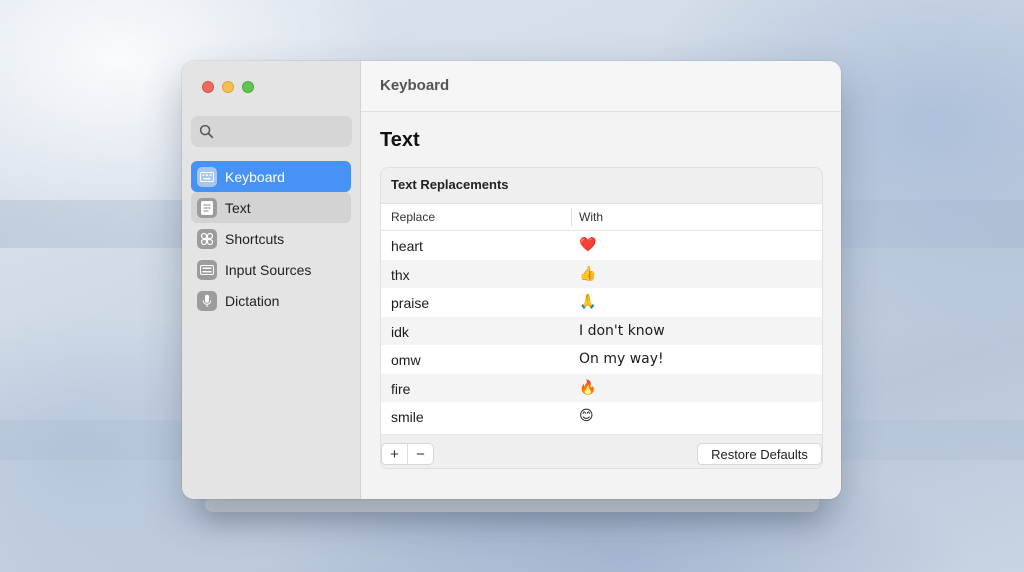 The image size is (1024, 572). What do you see at coordinates (601, 86) in the screenshot?
I see `window-header: Keyboard` at bounding box center [601, 86].